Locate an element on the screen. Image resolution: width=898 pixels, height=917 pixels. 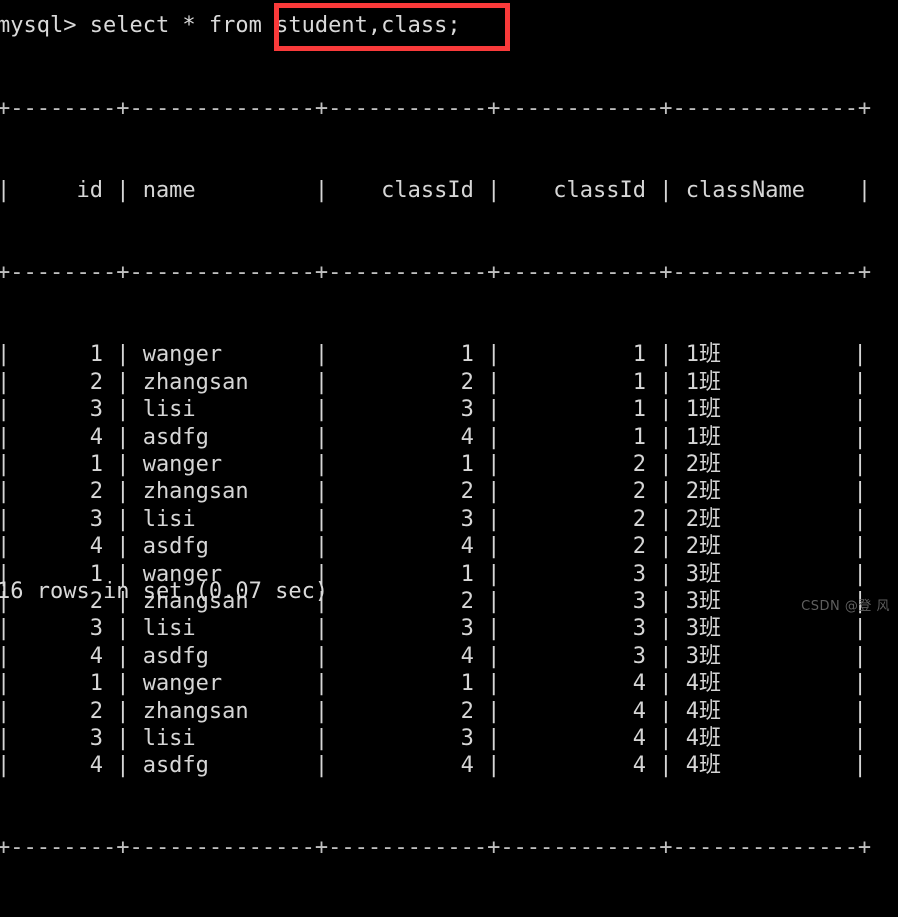
table-row: | 4 | asdfg | 4 | 2 | 2班 | is located at coordinates (433, 547).